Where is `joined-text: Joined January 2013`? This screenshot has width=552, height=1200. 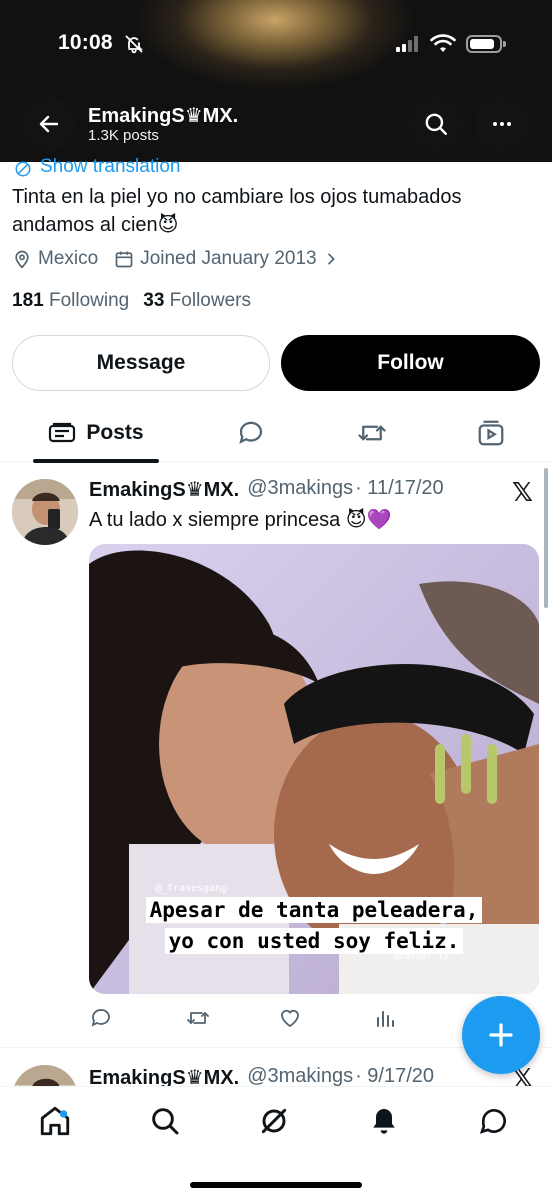
joined-text: Joined January 2013 is located at coordinates (228, 258).